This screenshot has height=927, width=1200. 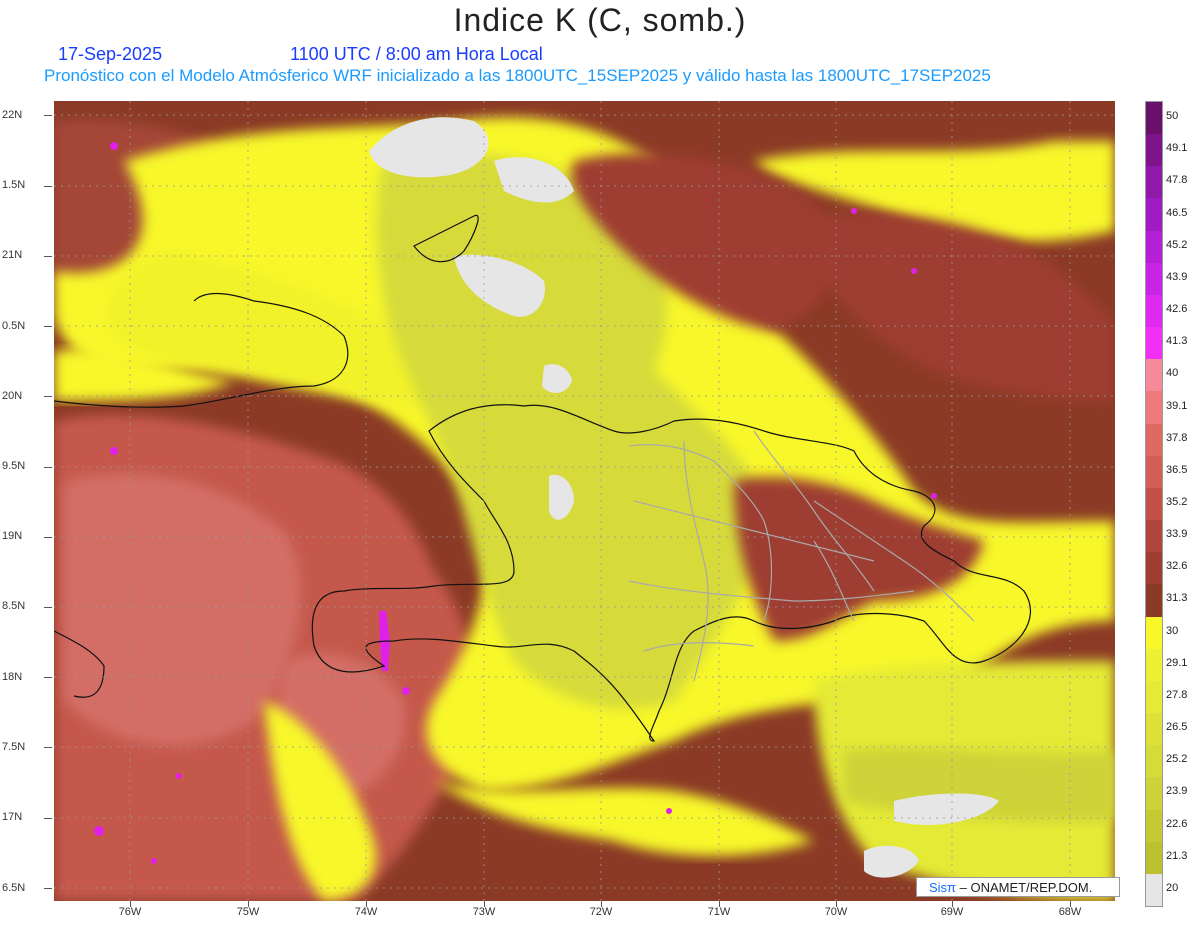 I want to click on legend-label: 43.9, so click(x=1177, y=276).